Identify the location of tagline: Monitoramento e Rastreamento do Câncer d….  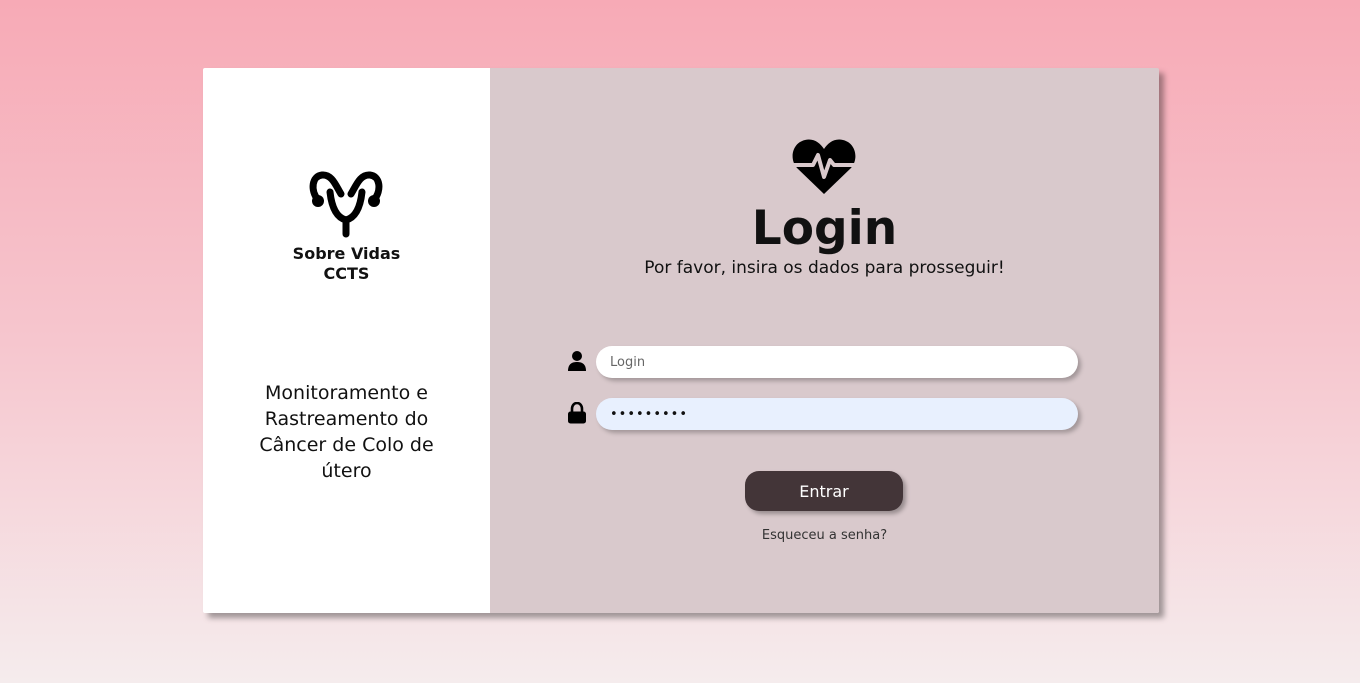
(346, 432).